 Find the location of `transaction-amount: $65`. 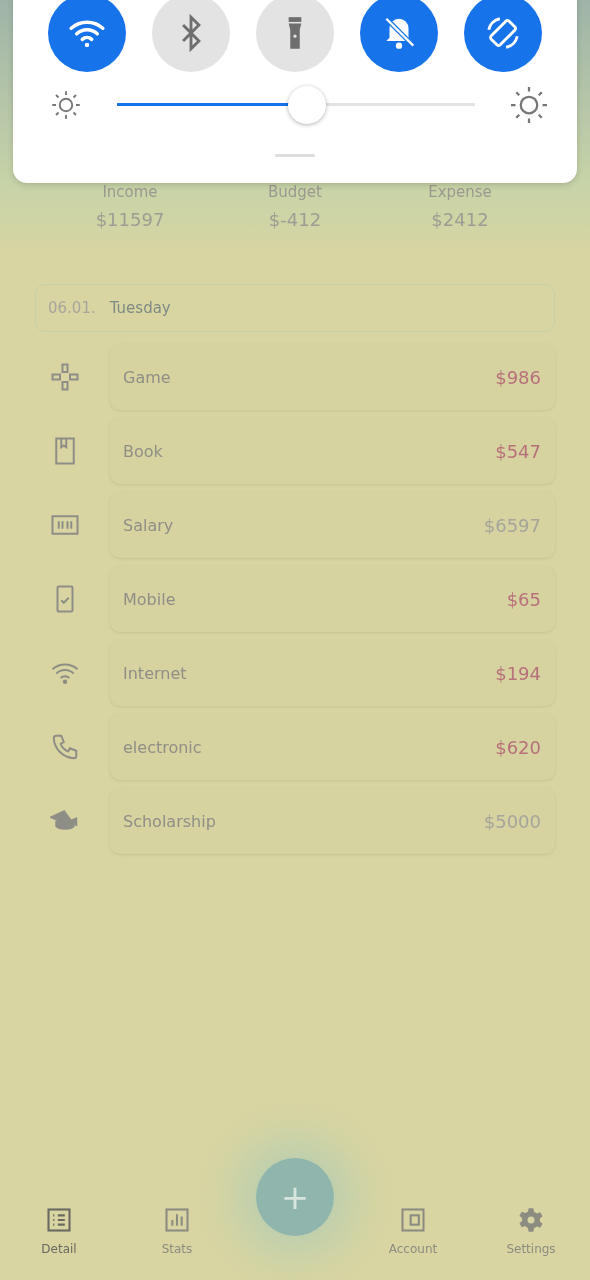

transaction-amount: $65 is located at coordinates (523, 599).